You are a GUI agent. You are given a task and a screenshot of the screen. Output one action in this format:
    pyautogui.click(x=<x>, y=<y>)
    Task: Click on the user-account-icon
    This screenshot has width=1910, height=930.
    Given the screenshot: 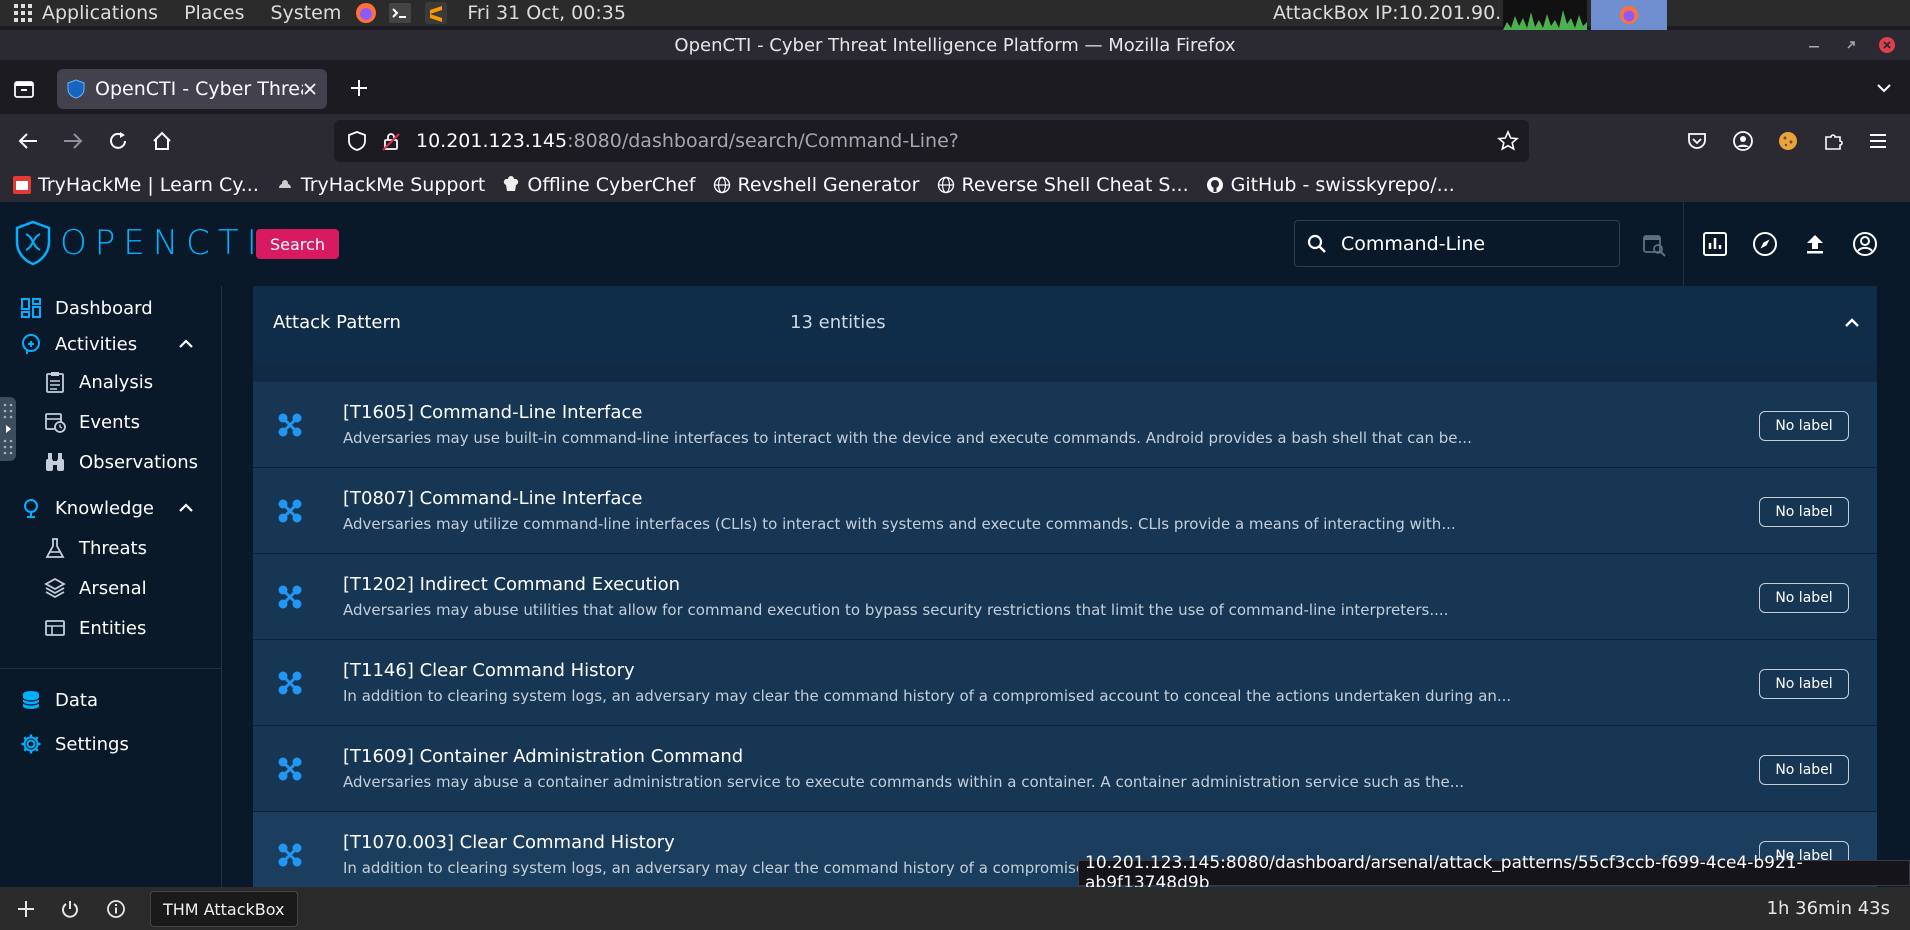 What is the action you would take?
    pyautogui.click(x=1865, y=244)
    